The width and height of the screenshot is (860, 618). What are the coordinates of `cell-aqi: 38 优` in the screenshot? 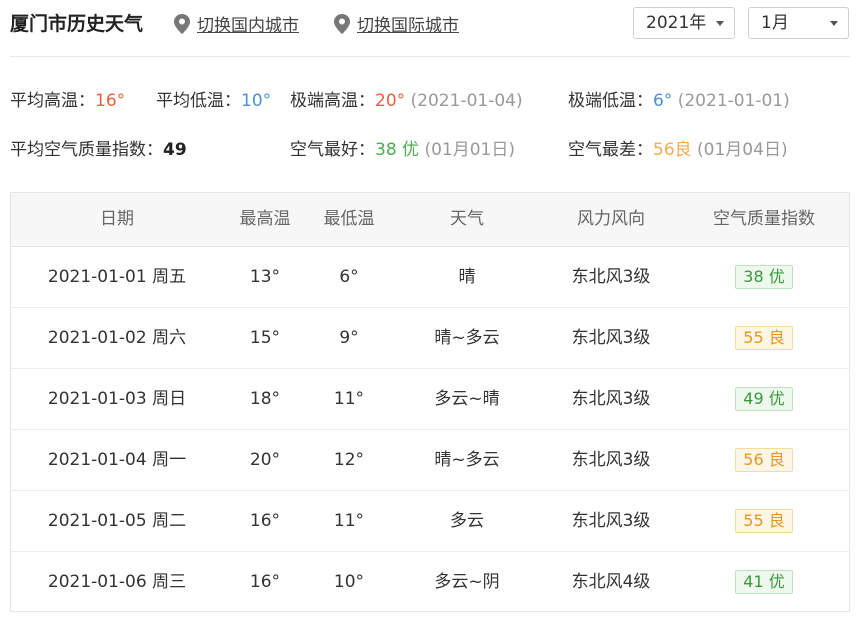 It's located at (764, 277).